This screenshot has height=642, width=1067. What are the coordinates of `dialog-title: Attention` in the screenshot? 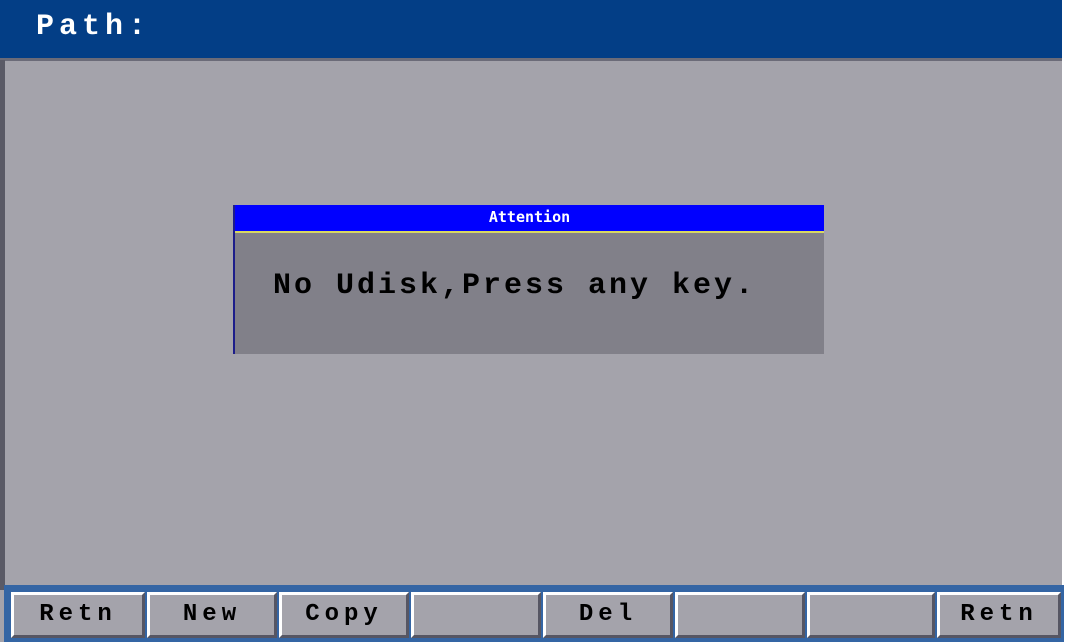 It's located at (529, 219).